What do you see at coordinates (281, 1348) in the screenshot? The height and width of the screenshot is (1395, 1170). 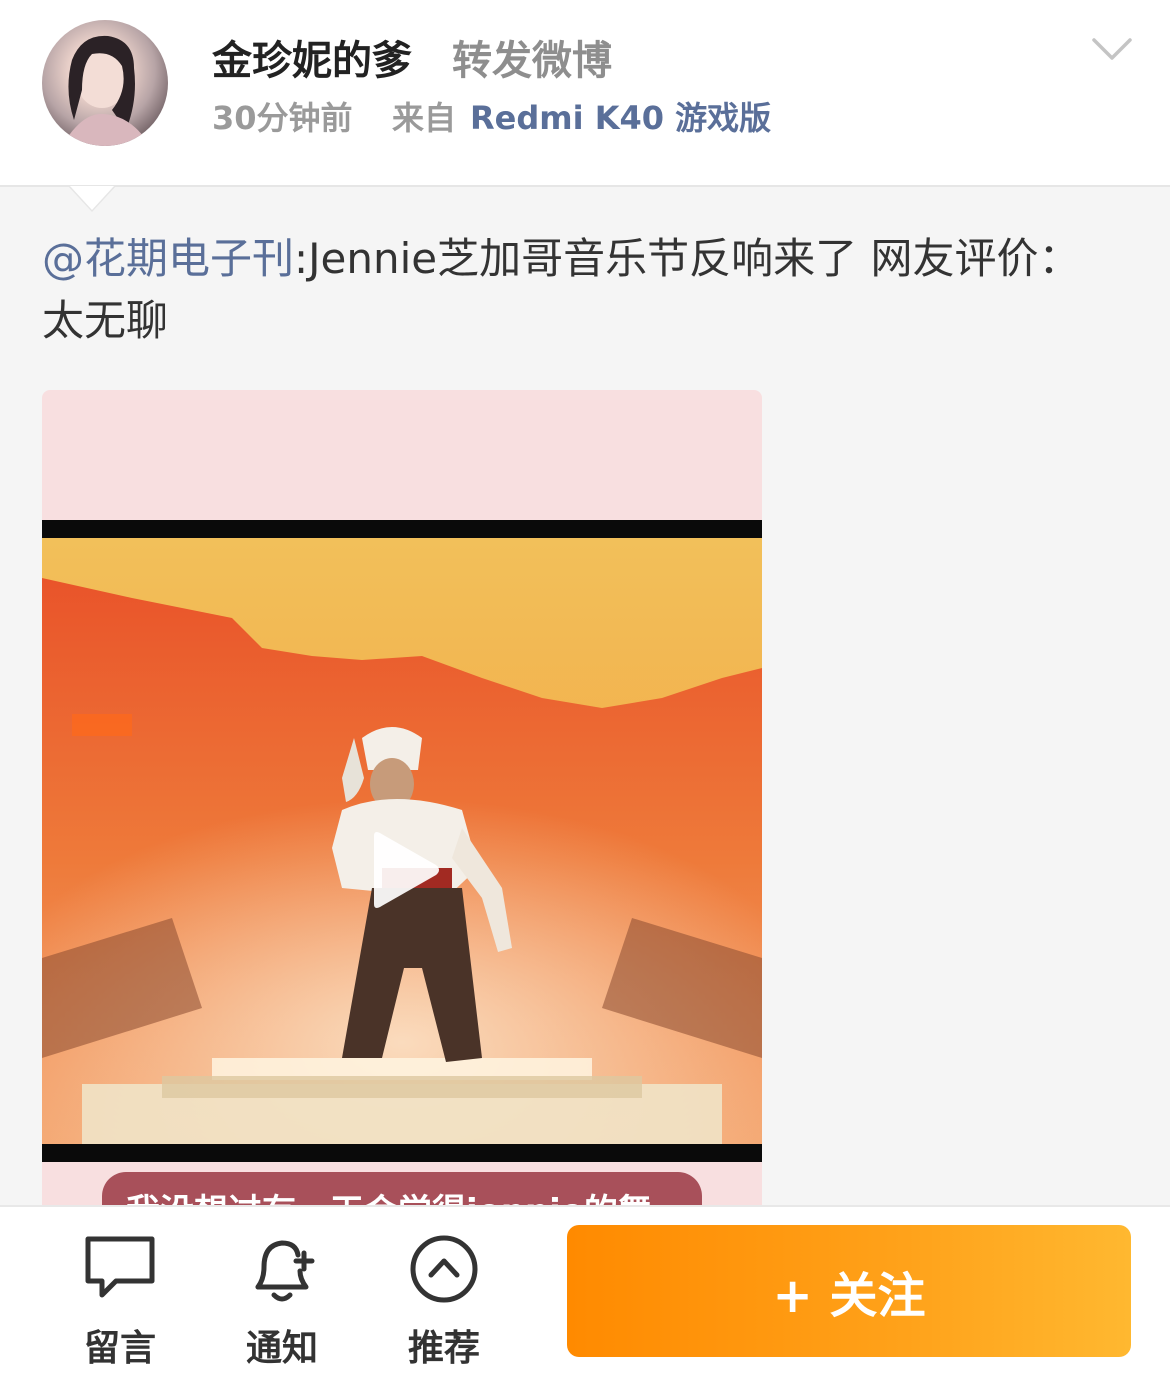 I see `notify-label: 通知` at bounding box center [281, 1348].